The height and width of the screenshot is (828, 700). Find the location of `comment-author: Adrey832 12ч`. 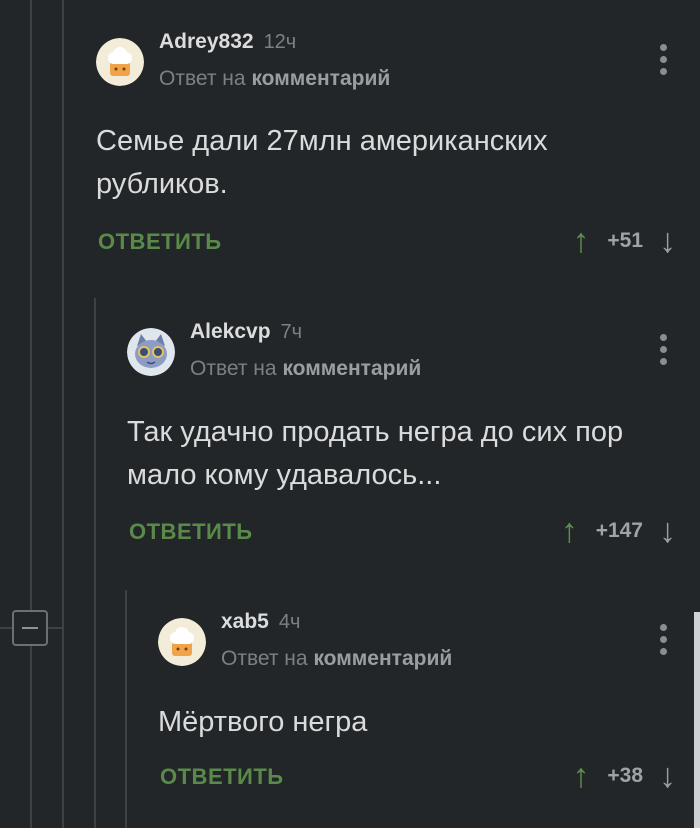

comment-author: Adrey832 12ч is located at coordinates (227, 42).